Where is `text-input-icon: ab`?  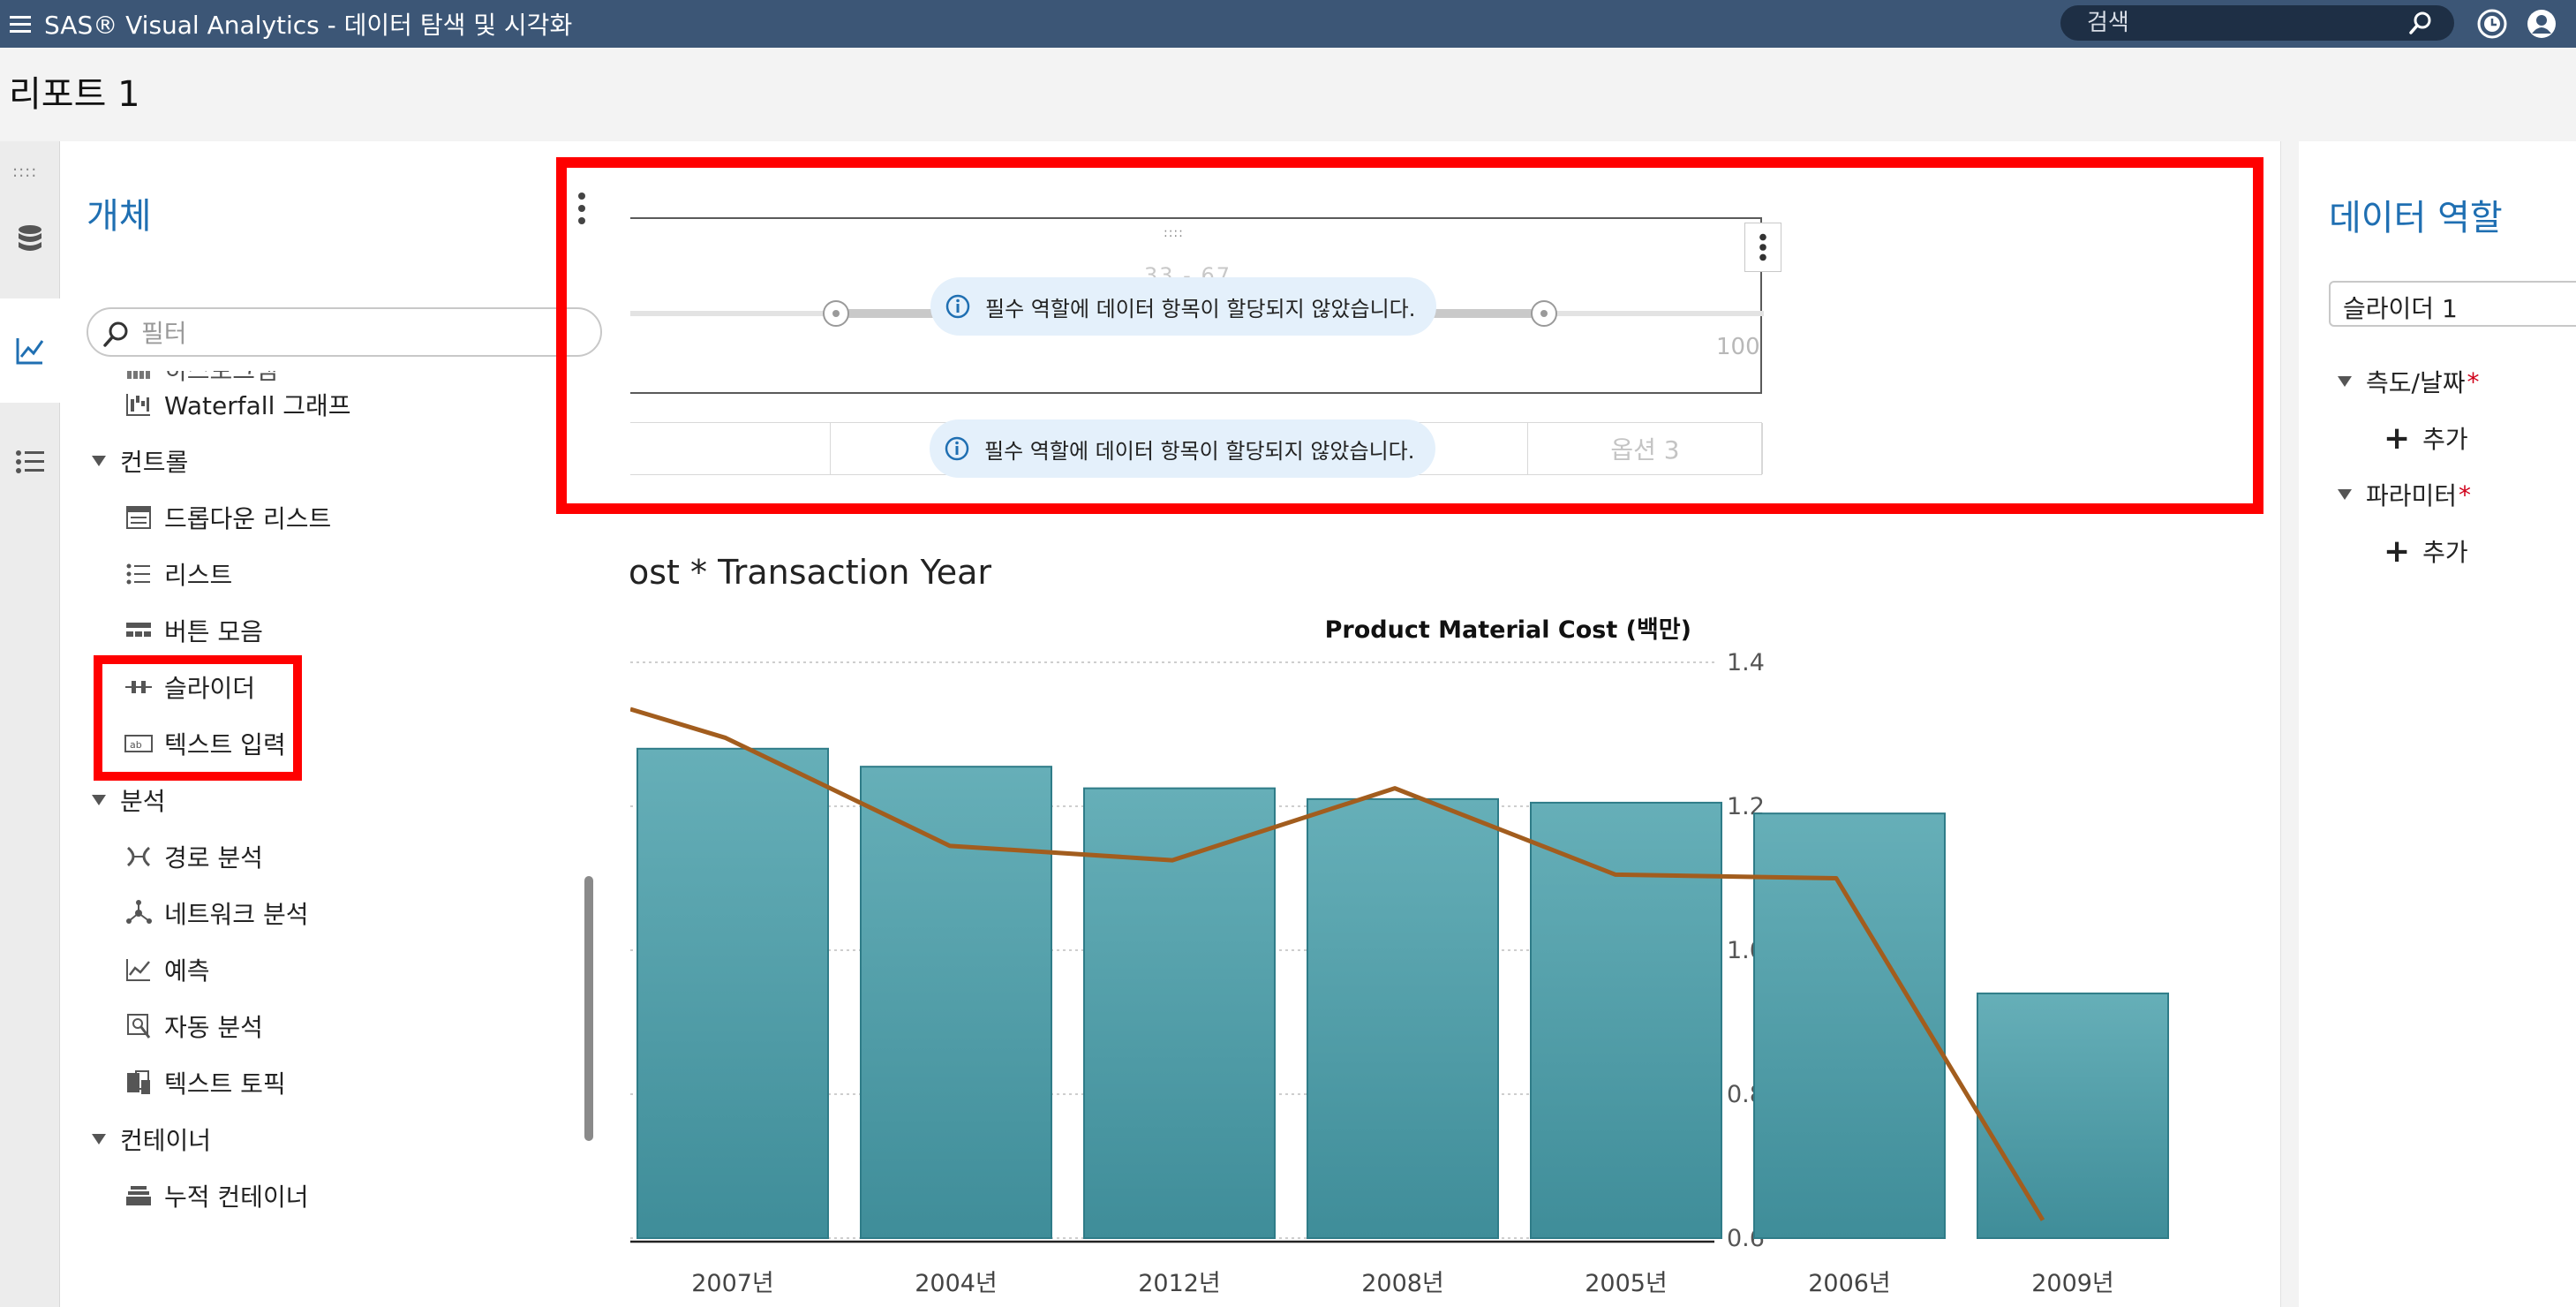 text-input-icon: ab is located at coordinates (139, 743).